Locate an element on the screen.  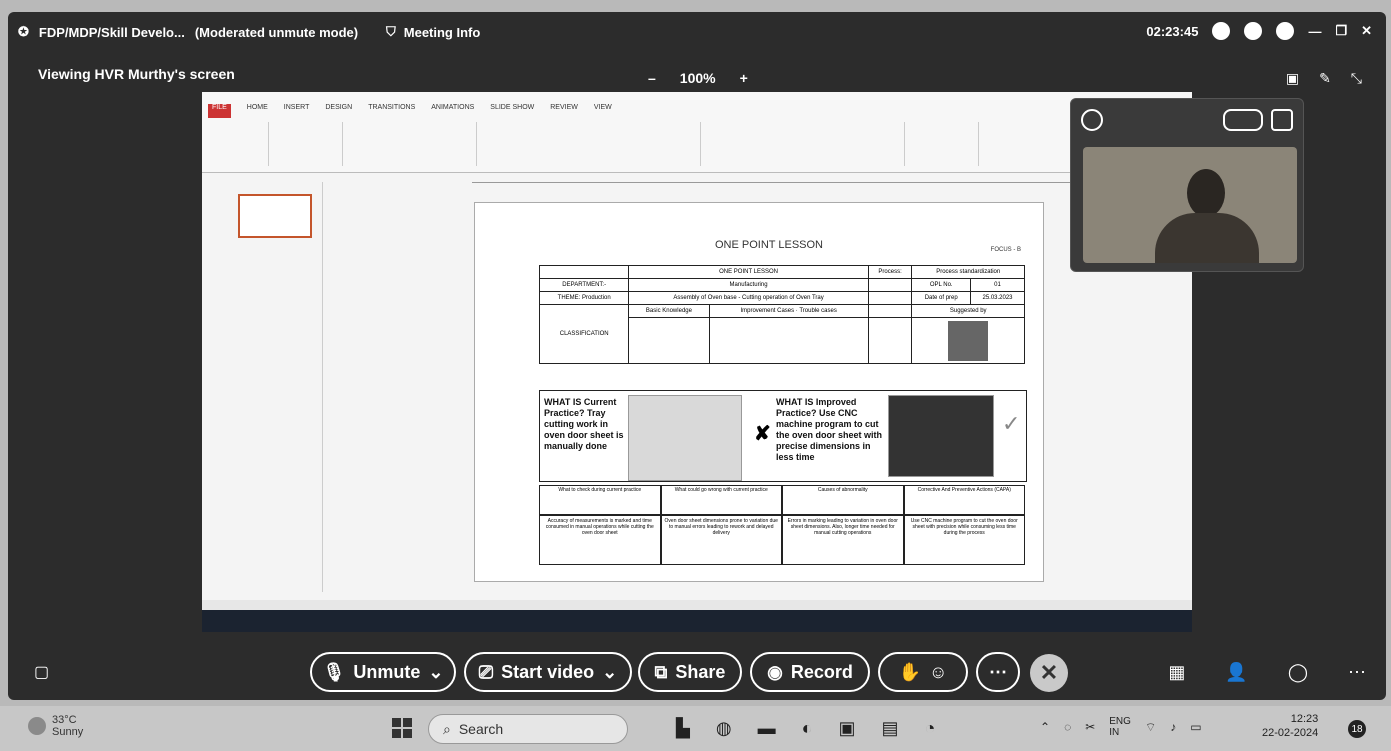
battery-icon: ▭ is located at coordinates (1195, 727).